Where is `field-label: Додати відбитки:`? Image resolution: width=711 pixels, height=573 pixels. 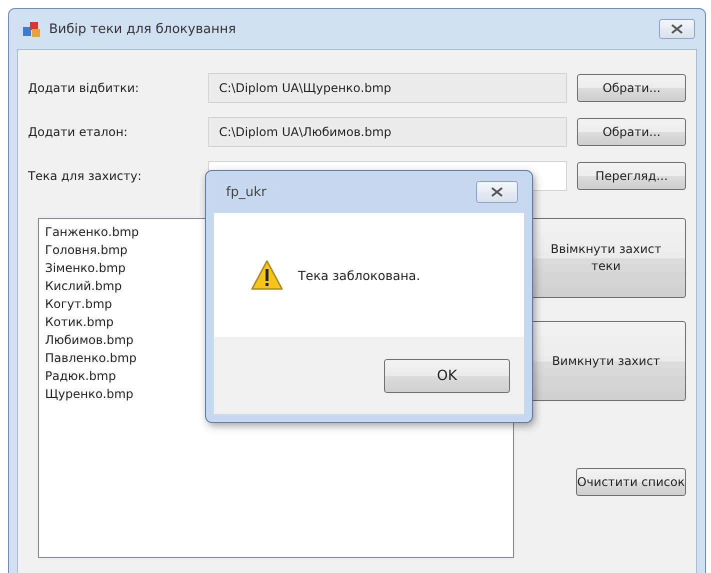 field-label: Додати відбитки: is located at coordinates (84, 88).